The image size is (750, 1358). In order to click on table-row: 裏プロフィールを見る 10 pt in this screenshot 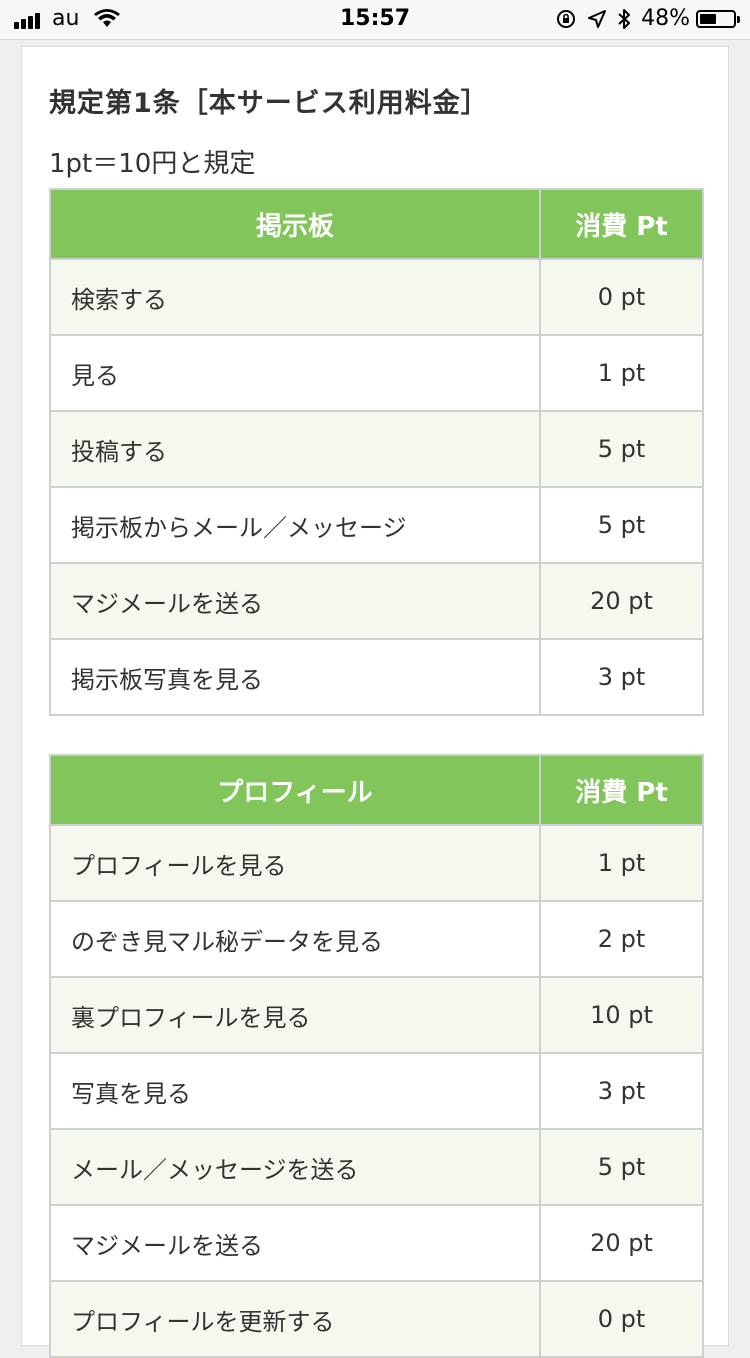, I will do `click(376, 1015)`.